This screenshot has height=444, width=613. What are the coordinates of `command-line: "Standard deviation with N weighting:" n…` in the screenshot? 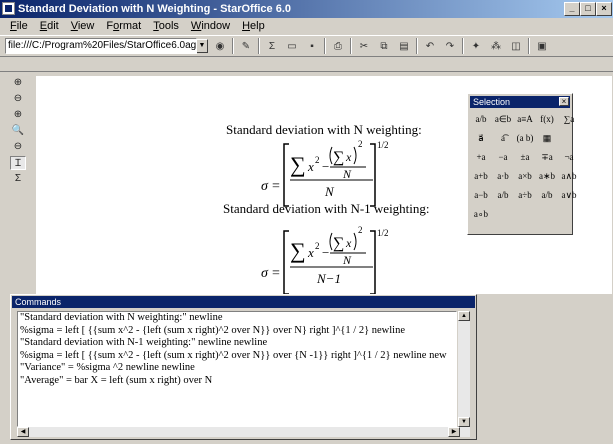 It's located at (121, 317).